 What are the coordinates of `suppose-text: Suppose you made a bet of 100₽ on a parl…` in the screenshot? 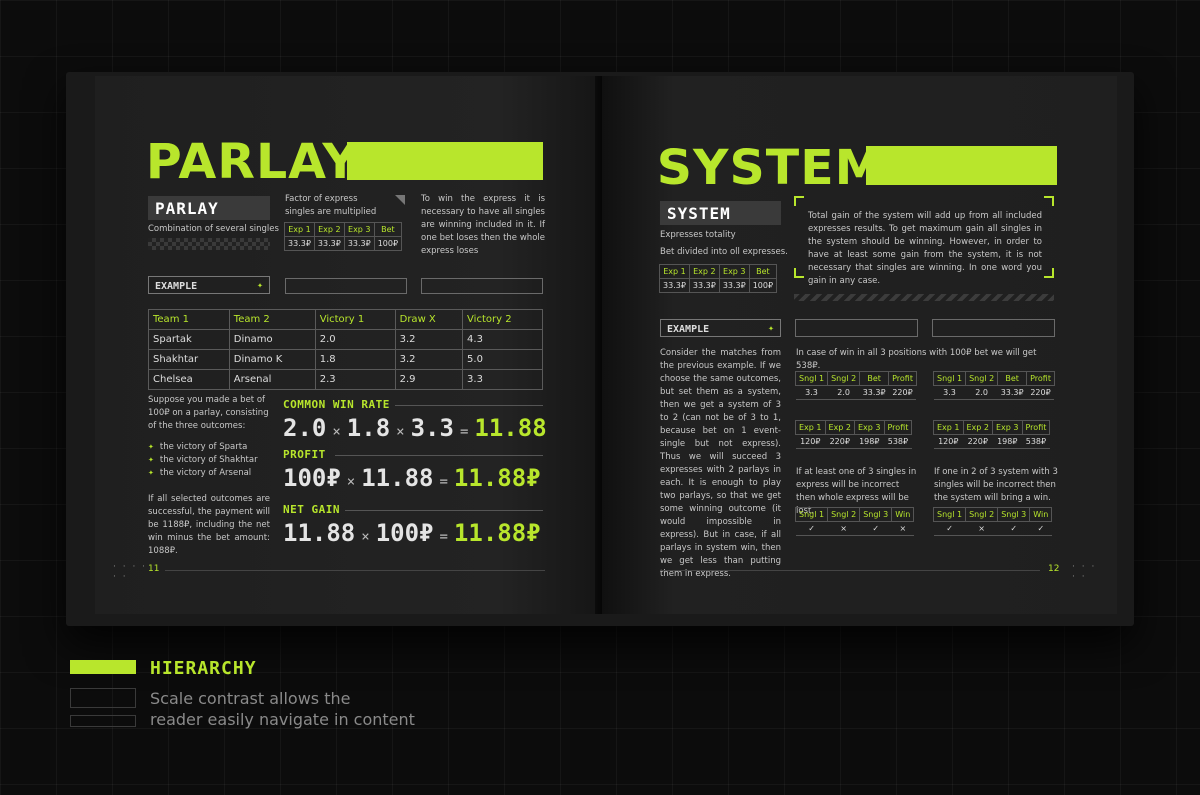 It's located at (208, 413).